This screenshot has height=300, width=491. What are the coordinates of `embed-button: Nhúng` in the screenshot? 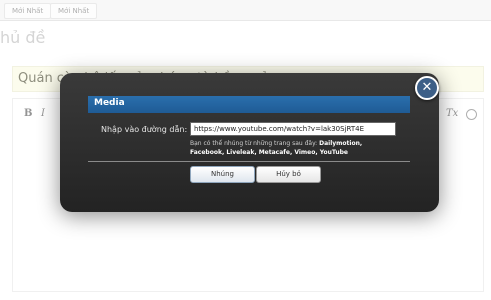 It's located at (222, 174).